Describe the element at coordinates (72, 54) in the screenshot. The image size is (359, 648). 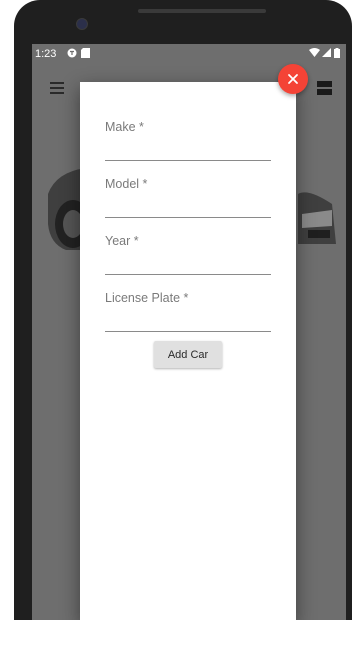
I see `notification-icon` at that location.